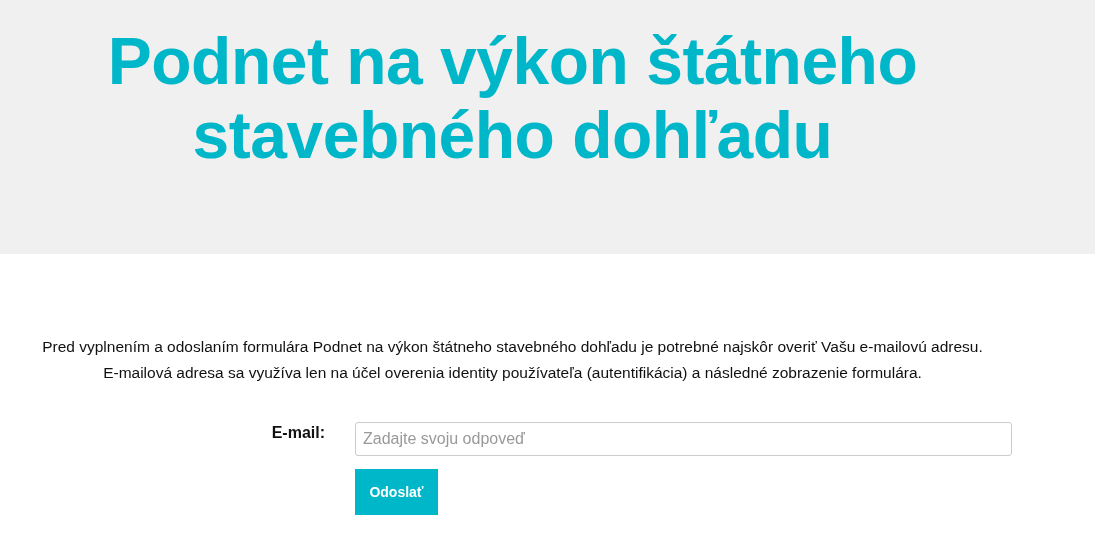  I want to click on email-label: E-mail:, so click(297, 433).